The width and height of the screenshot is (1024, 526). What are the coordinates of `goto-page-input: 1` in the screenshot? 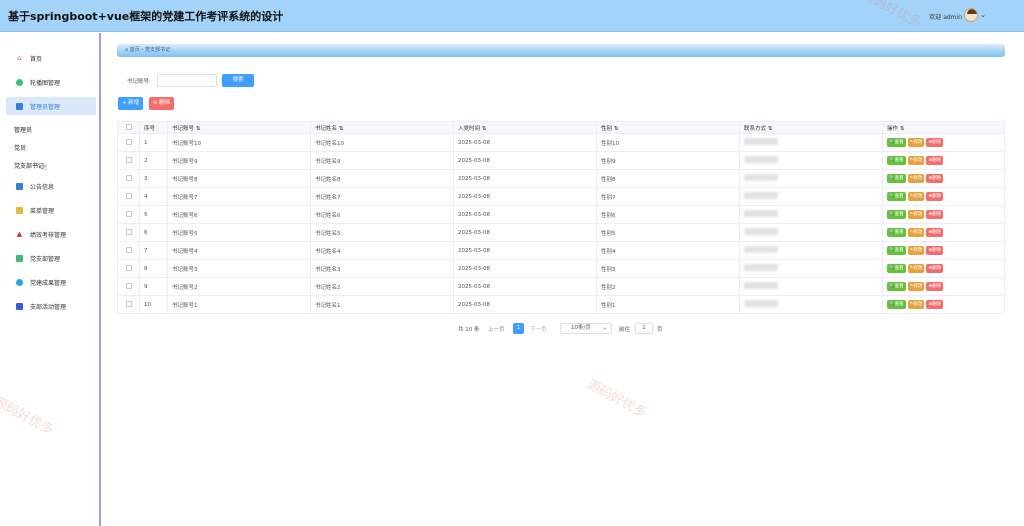 It's located at (644, 328).